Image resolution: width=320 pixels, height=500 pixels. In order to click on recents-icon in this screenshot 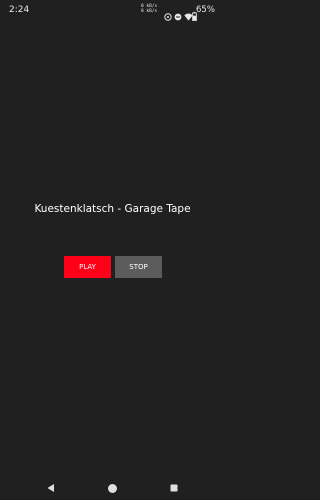, I will do `click(174, 488)`.